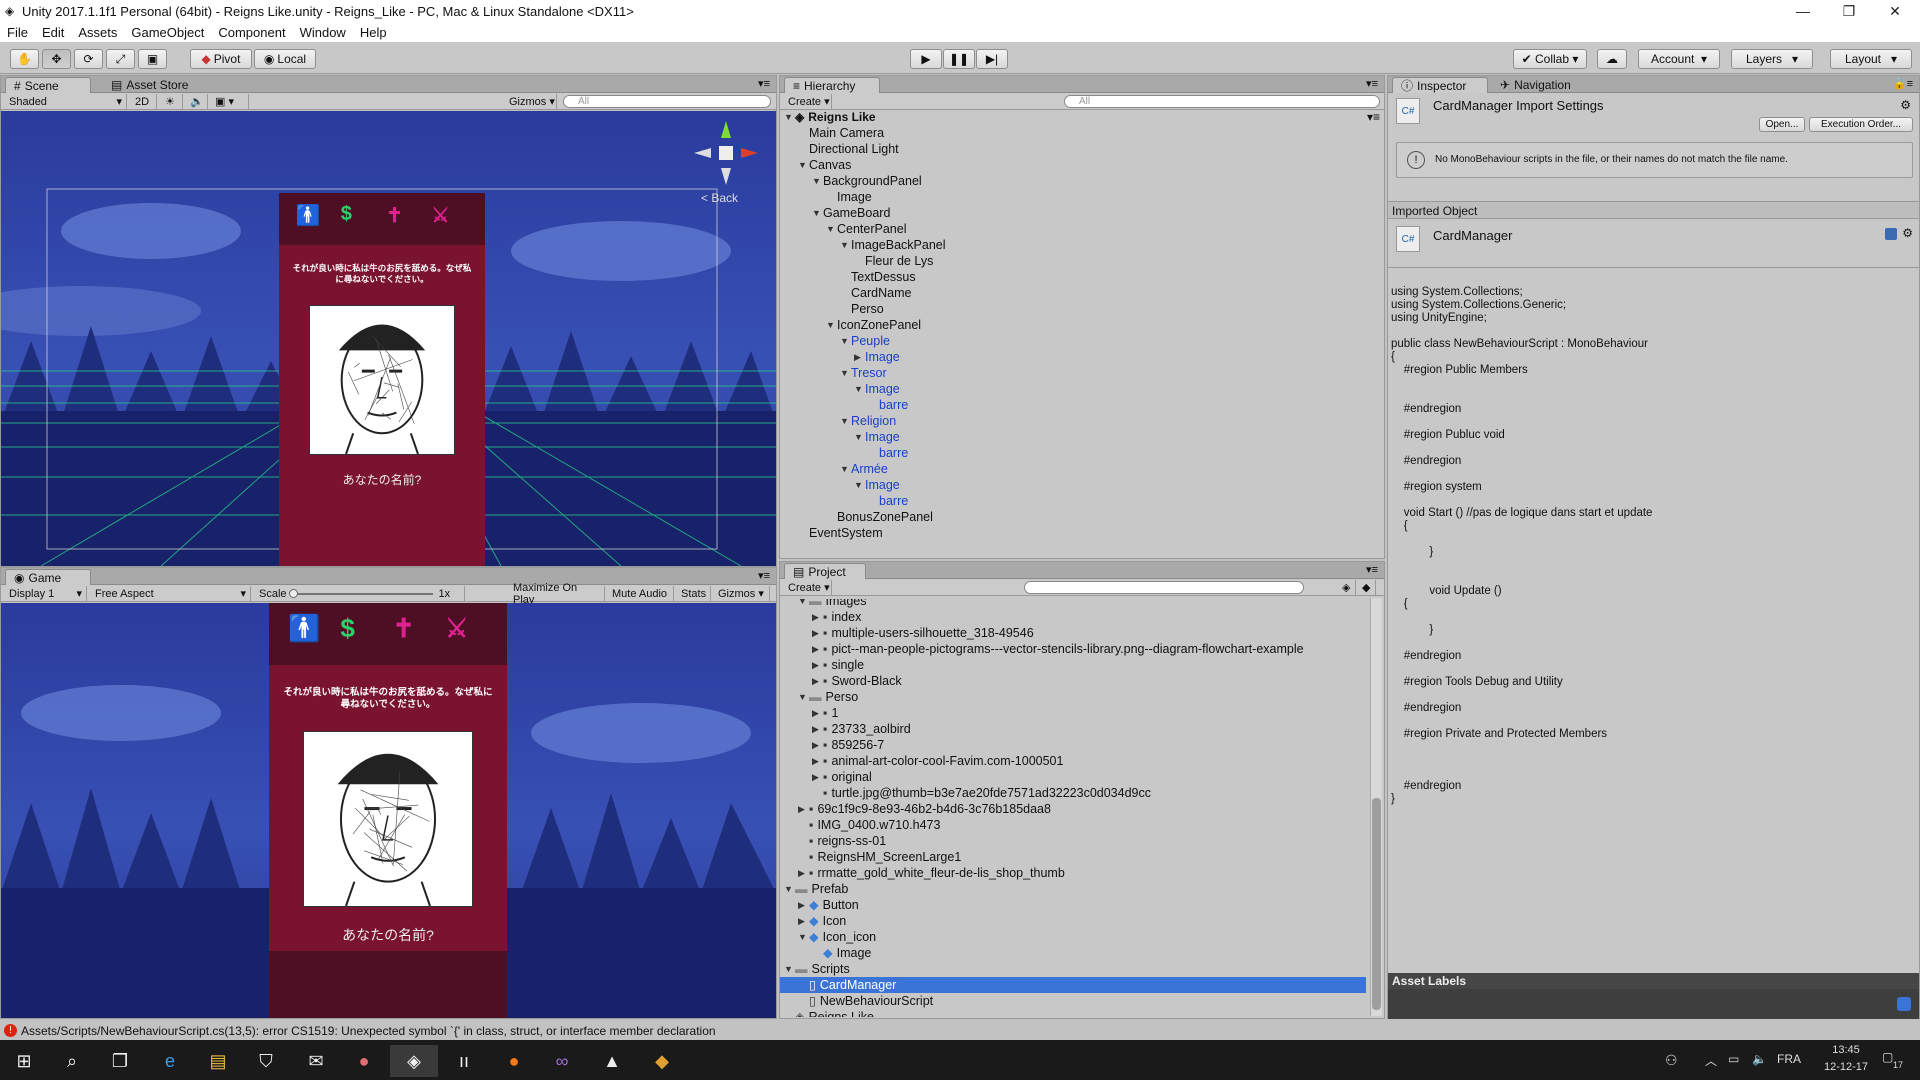 The width and height of the screenshot is (1920, 1080). What do you see at coordinates (1082, 117) in the screenshot?
I see `scene-root: ▼ ◈ Reigns Like ▾≡` at bounding box center [1082, 117].